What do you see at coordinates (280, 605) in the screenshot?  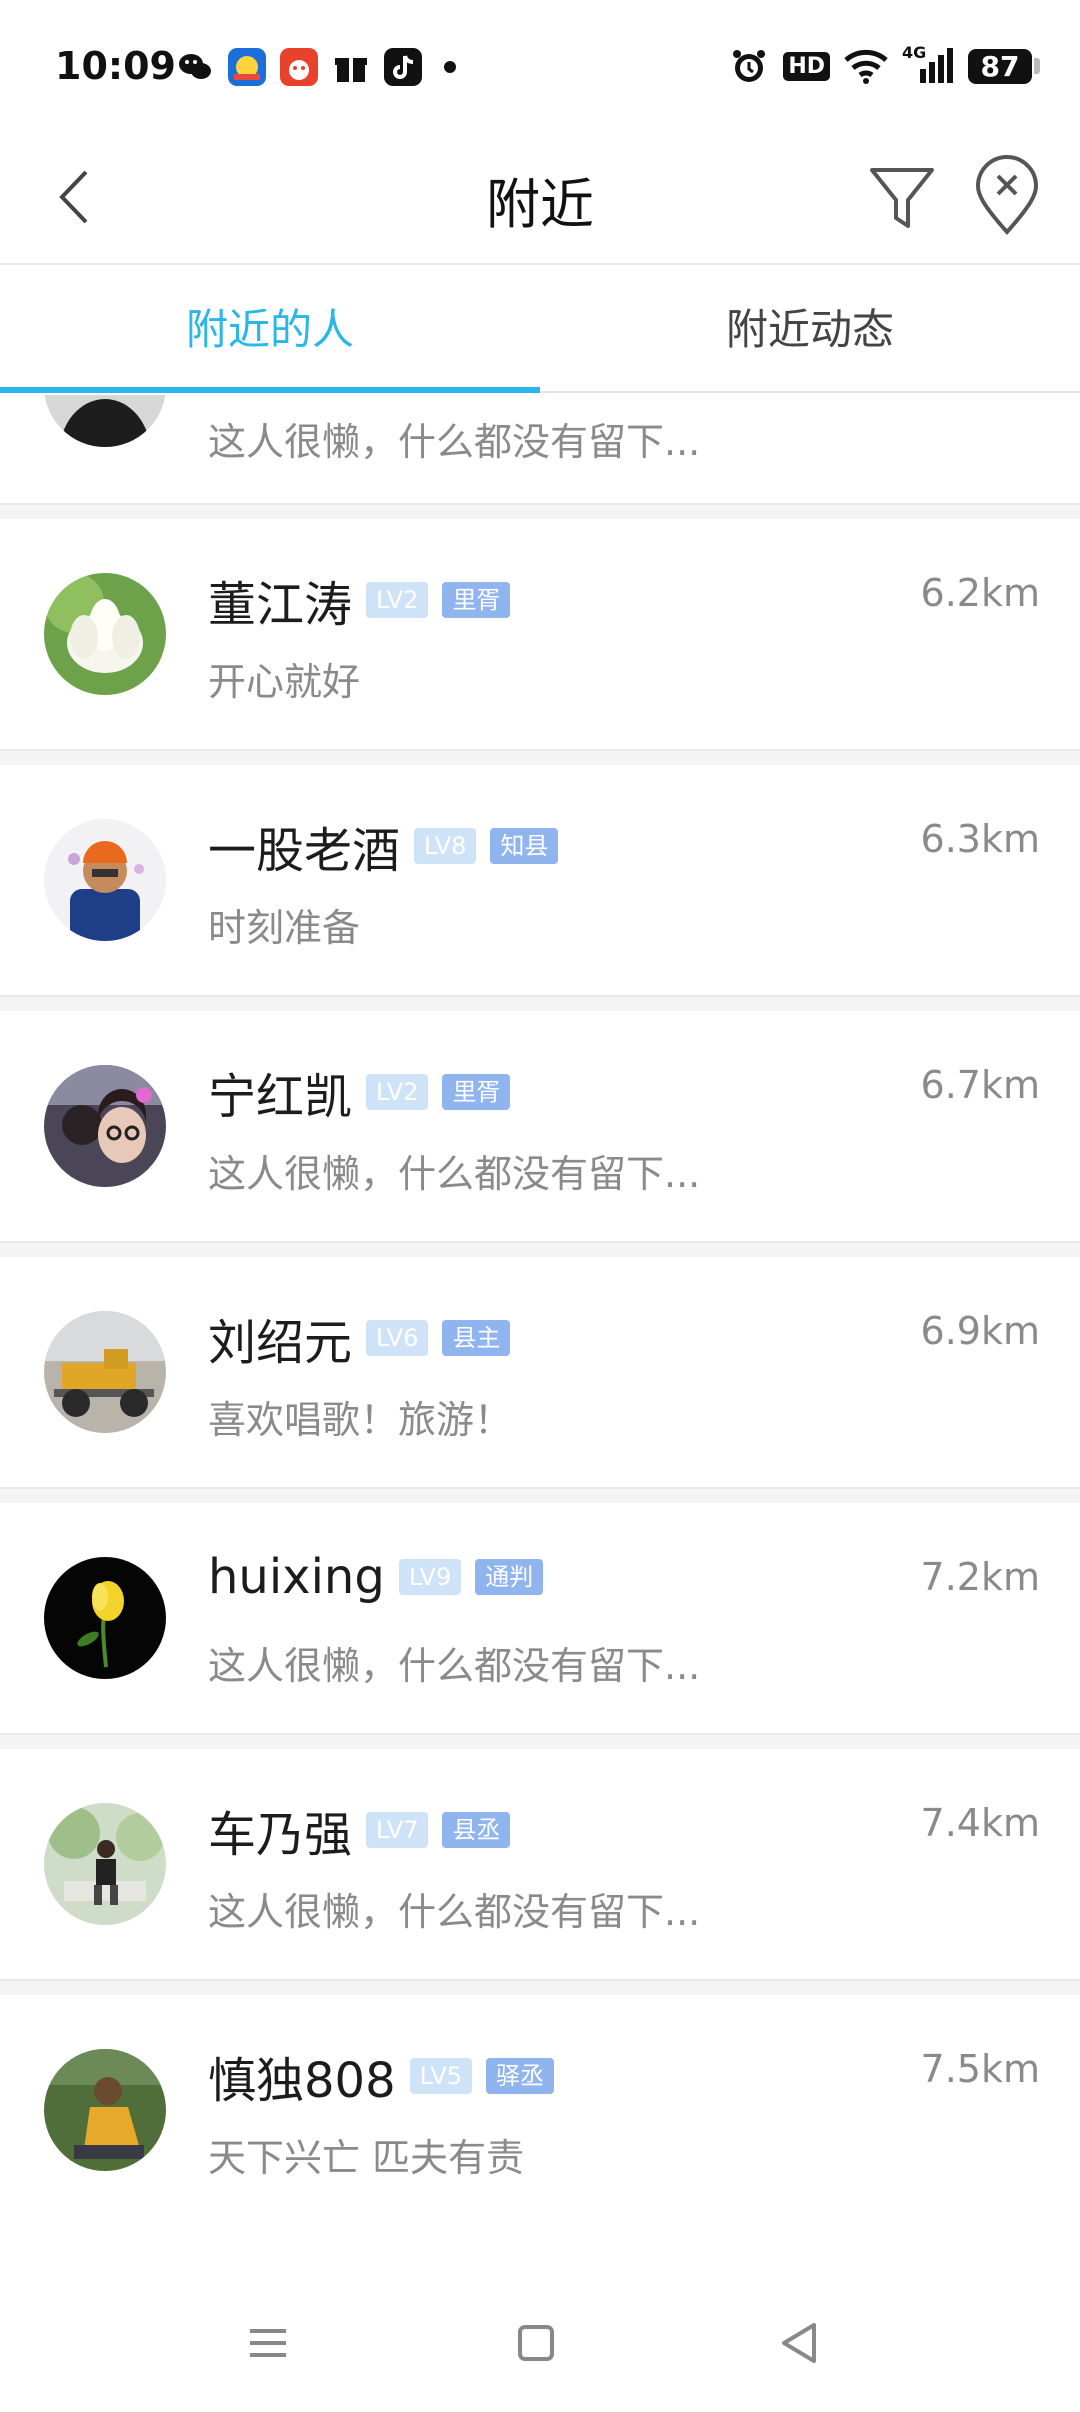 I see `user-name: 董江涛` at bounding box center [280, 605].